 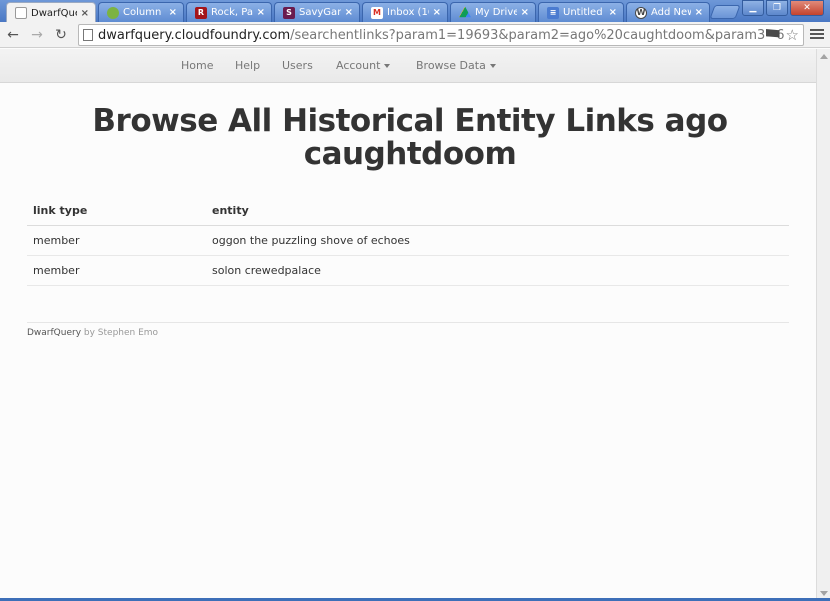 What do you see at coordinates (725, 12) in the screenshot?
I see `new-tab-button` at bounding box center [725, 12].